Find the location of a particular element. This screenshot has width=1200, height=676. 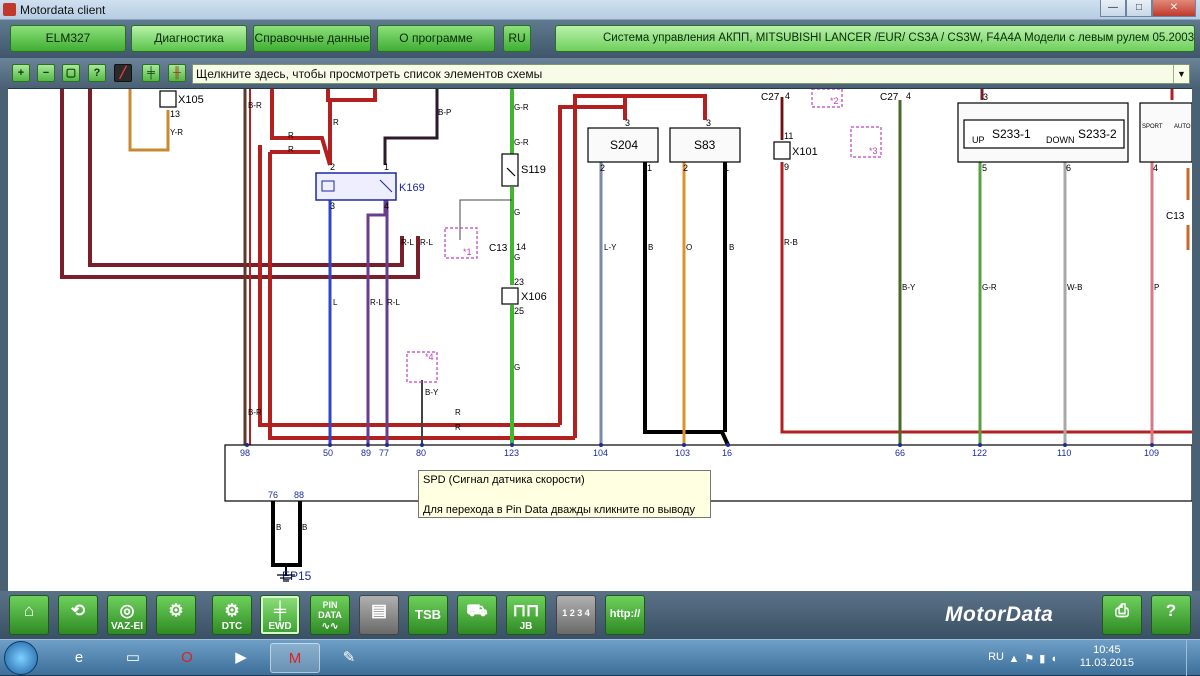

pin-23: 23 is located at coordinates (519, 282).